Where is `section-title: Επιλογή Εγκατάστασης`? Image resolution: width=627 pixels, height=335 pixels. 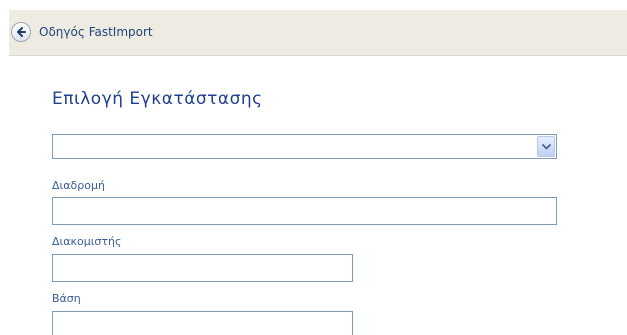 section-title: Επιλογή Εγκατάστασης is located at coordinates (157, 99).